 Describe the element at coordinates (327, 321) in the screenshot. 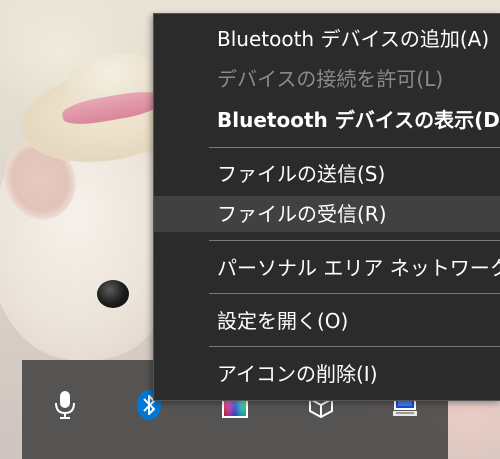

I see `menu-item-open-settings: 設定を開く(O)` at that location.